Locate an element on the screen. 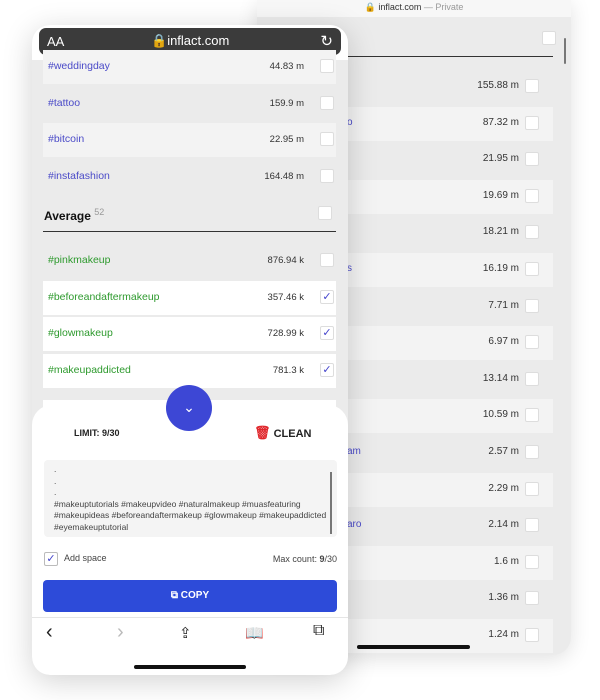 Image resolution: width=600 pixels, height=700 pixels. list-item: #makeupaddicted 781.3 k ✓ is located at coordinates (189, 370).